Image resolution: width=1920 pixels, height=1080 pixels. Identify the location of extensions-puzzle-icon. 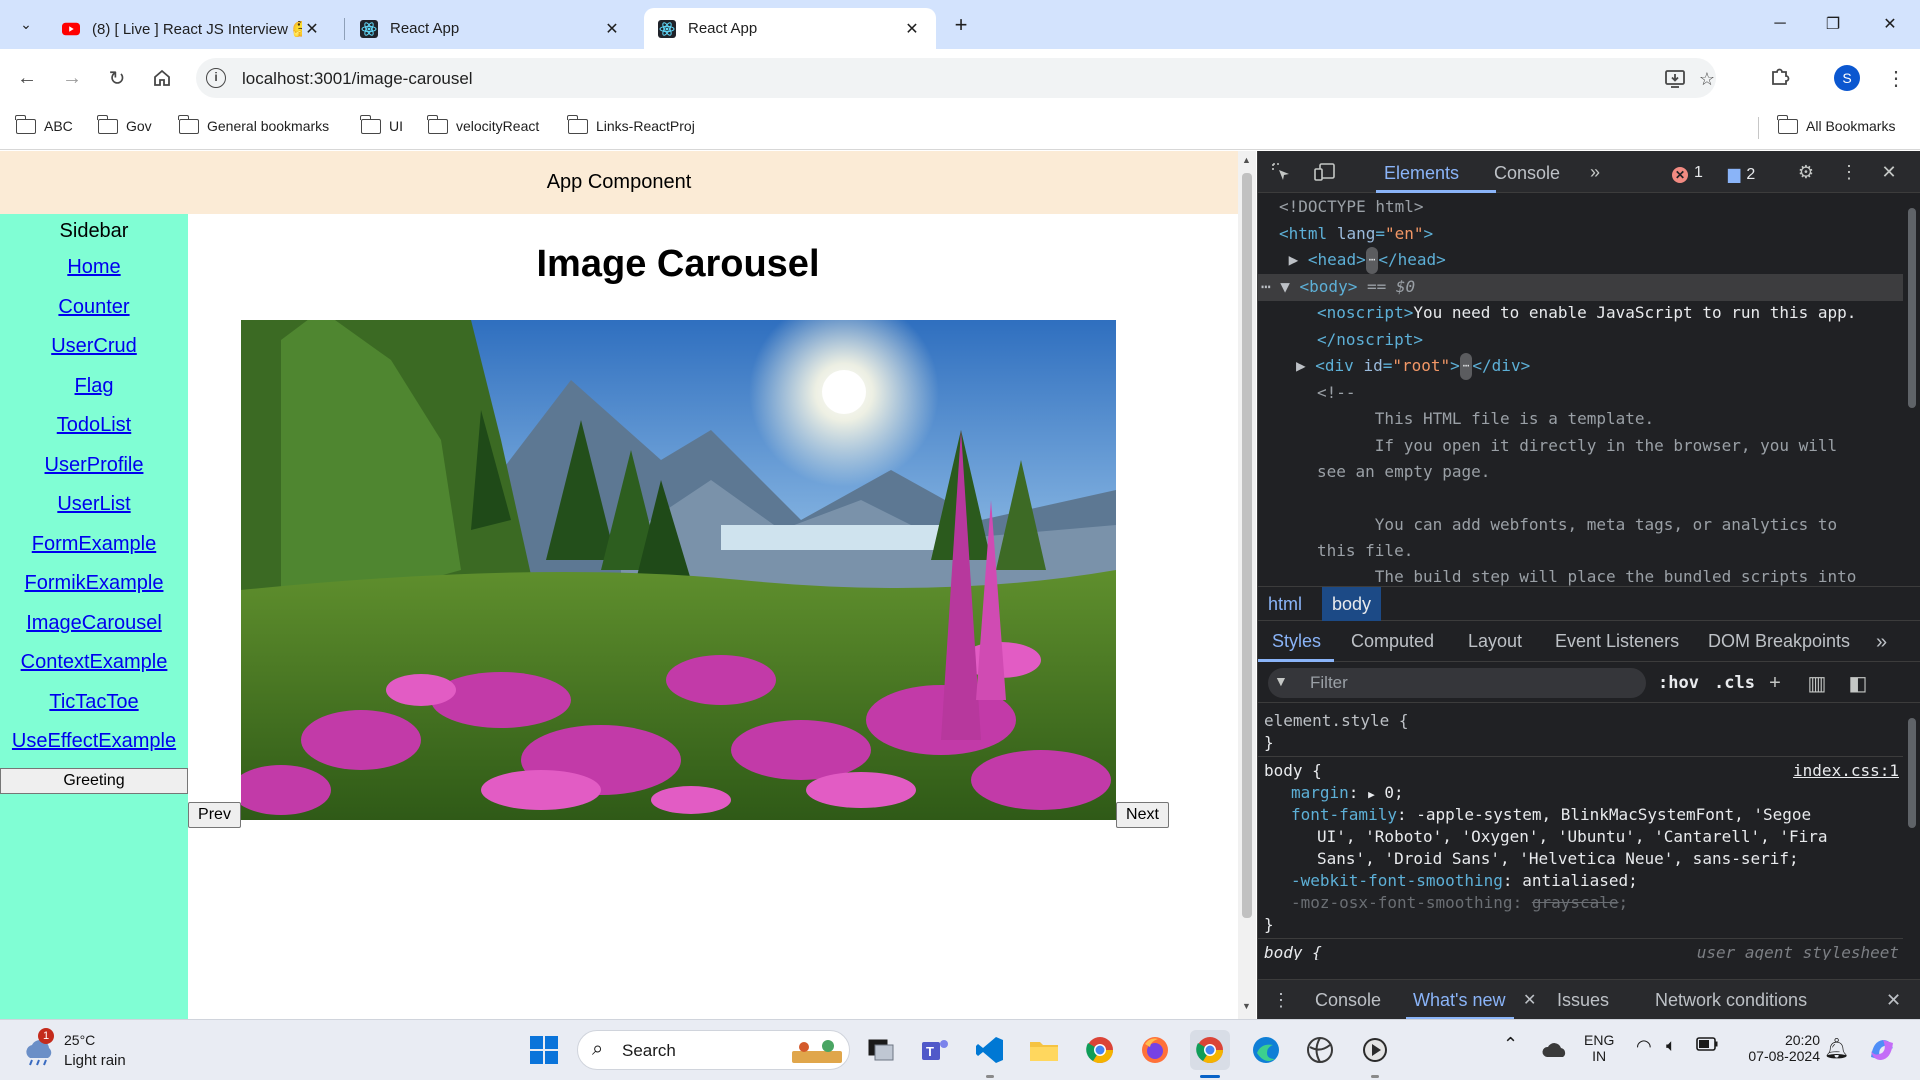
(1781, 77).